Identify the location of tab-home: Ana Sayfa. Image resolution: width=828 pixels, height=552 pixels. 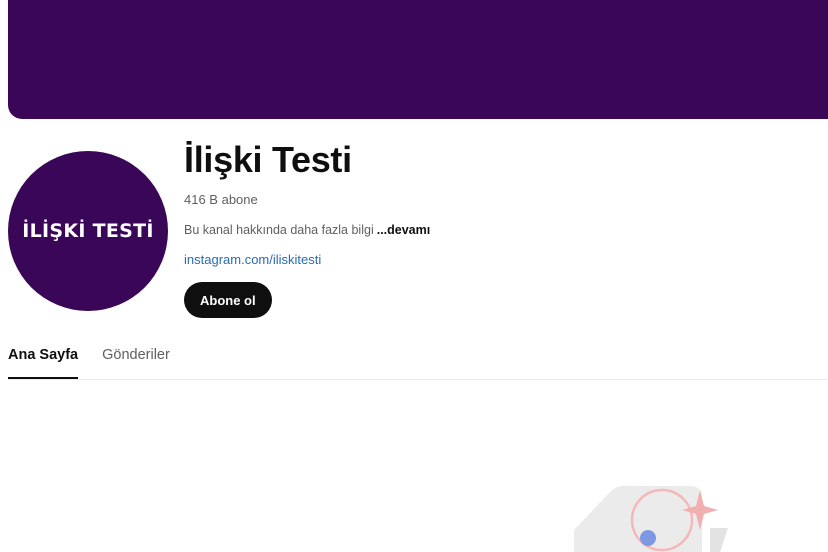
(43, 356).